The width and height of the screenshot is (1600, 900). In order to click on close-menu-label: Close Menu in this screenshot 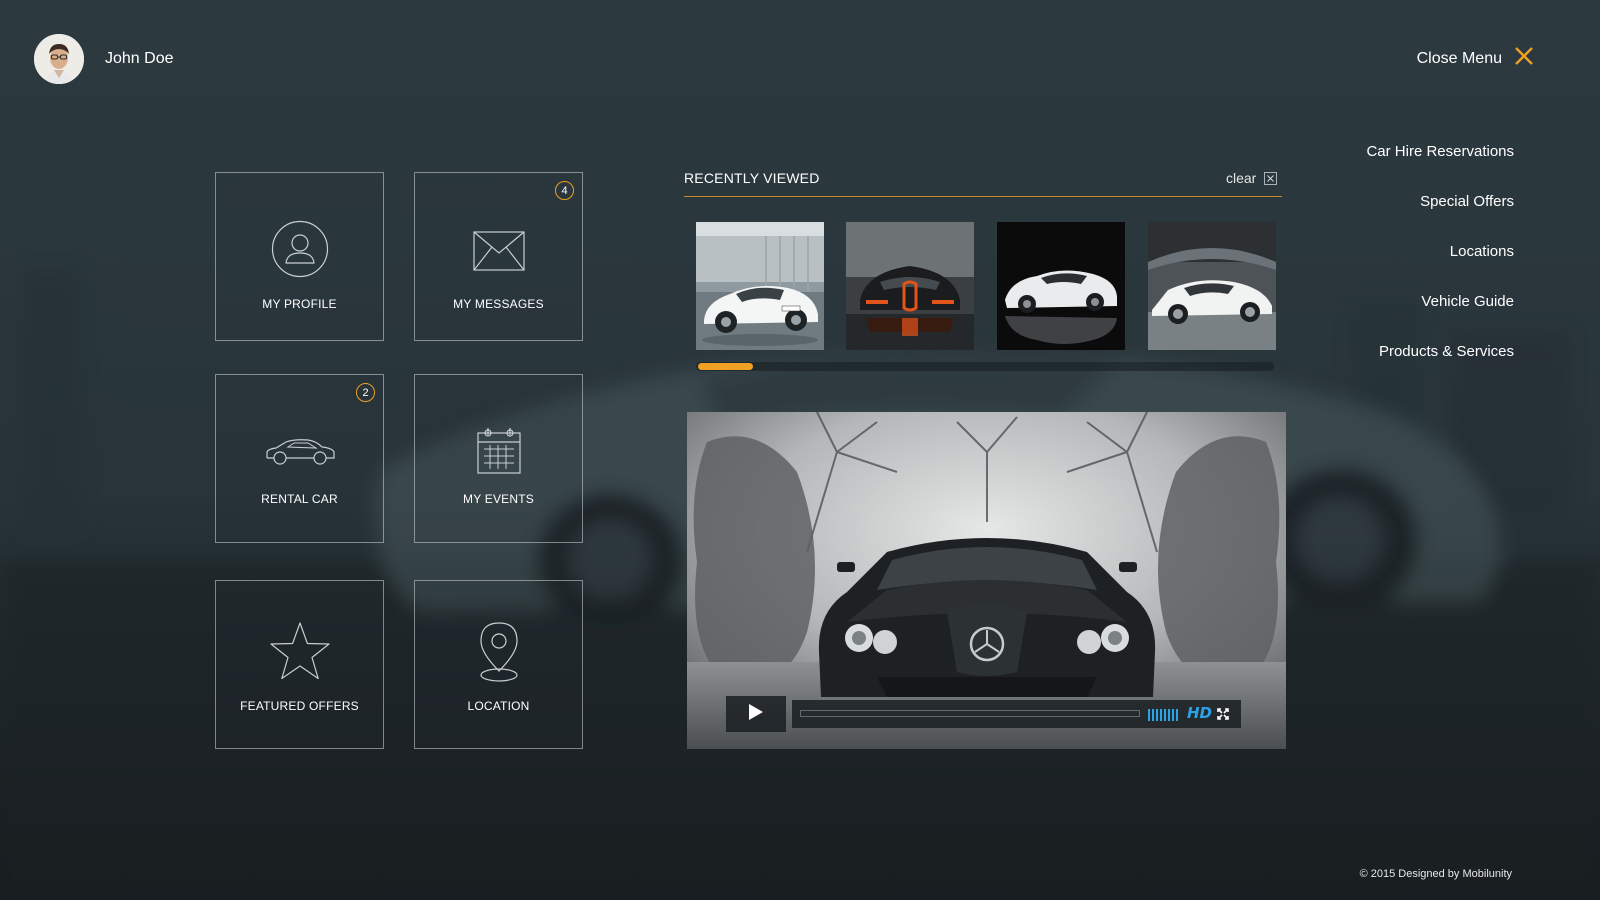, I will do `click(1459, 58)`.